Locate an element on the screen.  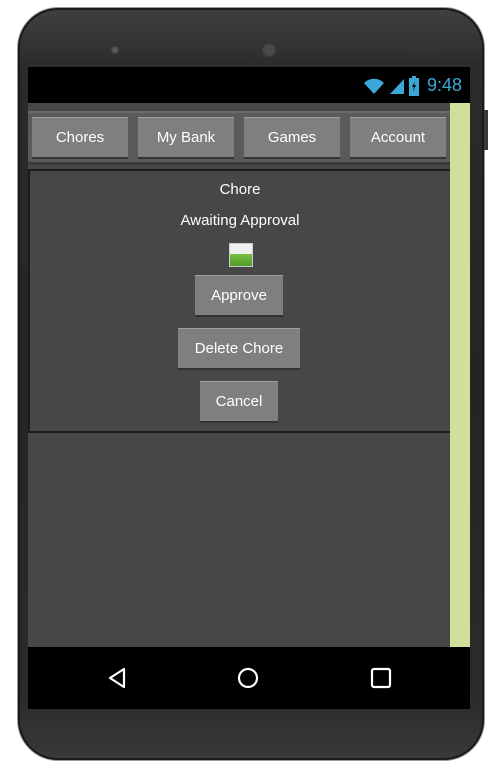
chore-status: Awaiting Approval is located at coordinates (240, 220).